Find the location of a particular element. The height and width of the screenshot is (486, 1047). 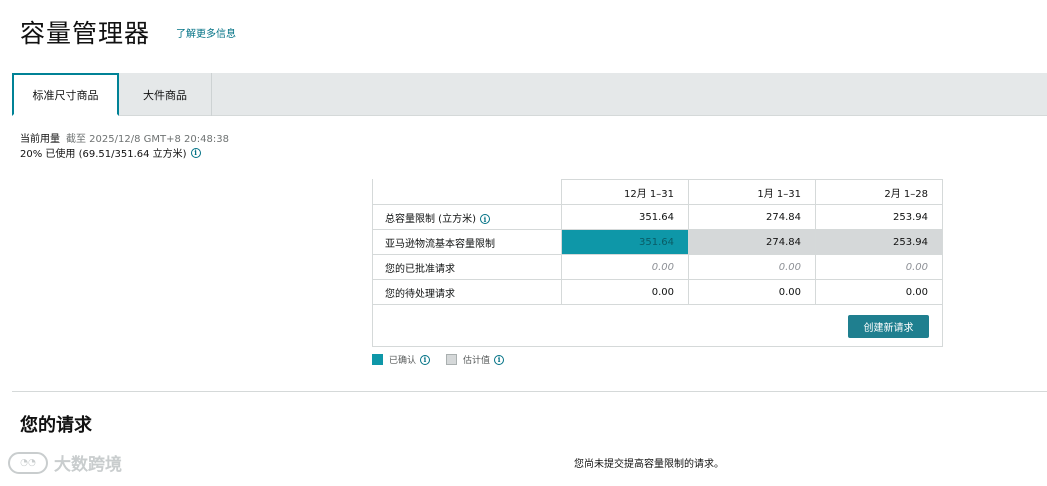

table-row-approved: 您的已批准请求 0.00 0.00 0.00 is located at coordinates (657, 267).